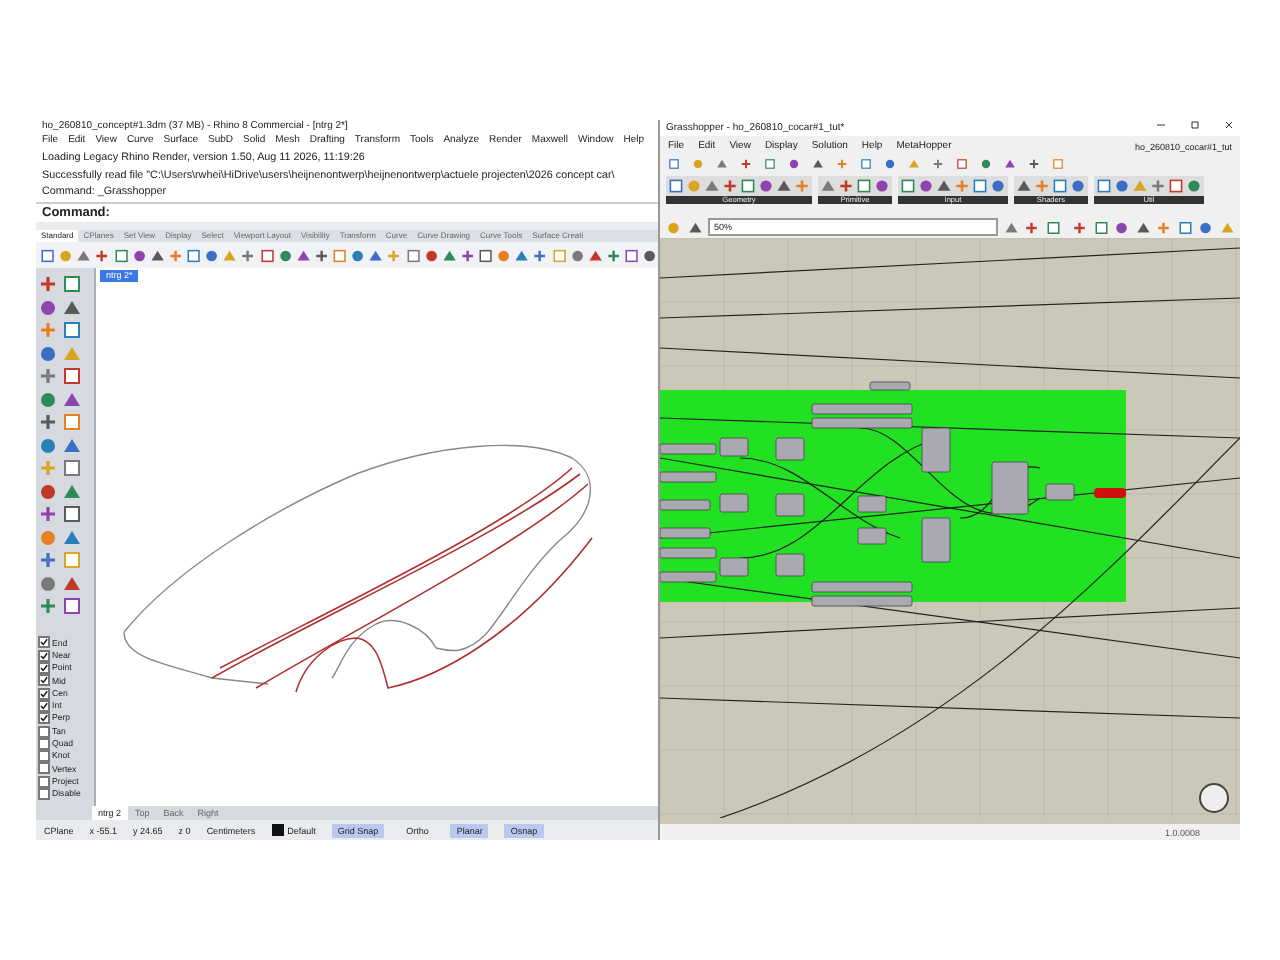  Describe the element at coordinates (1161, 125) in the screenshot. I see `minimize-icon` at that location.